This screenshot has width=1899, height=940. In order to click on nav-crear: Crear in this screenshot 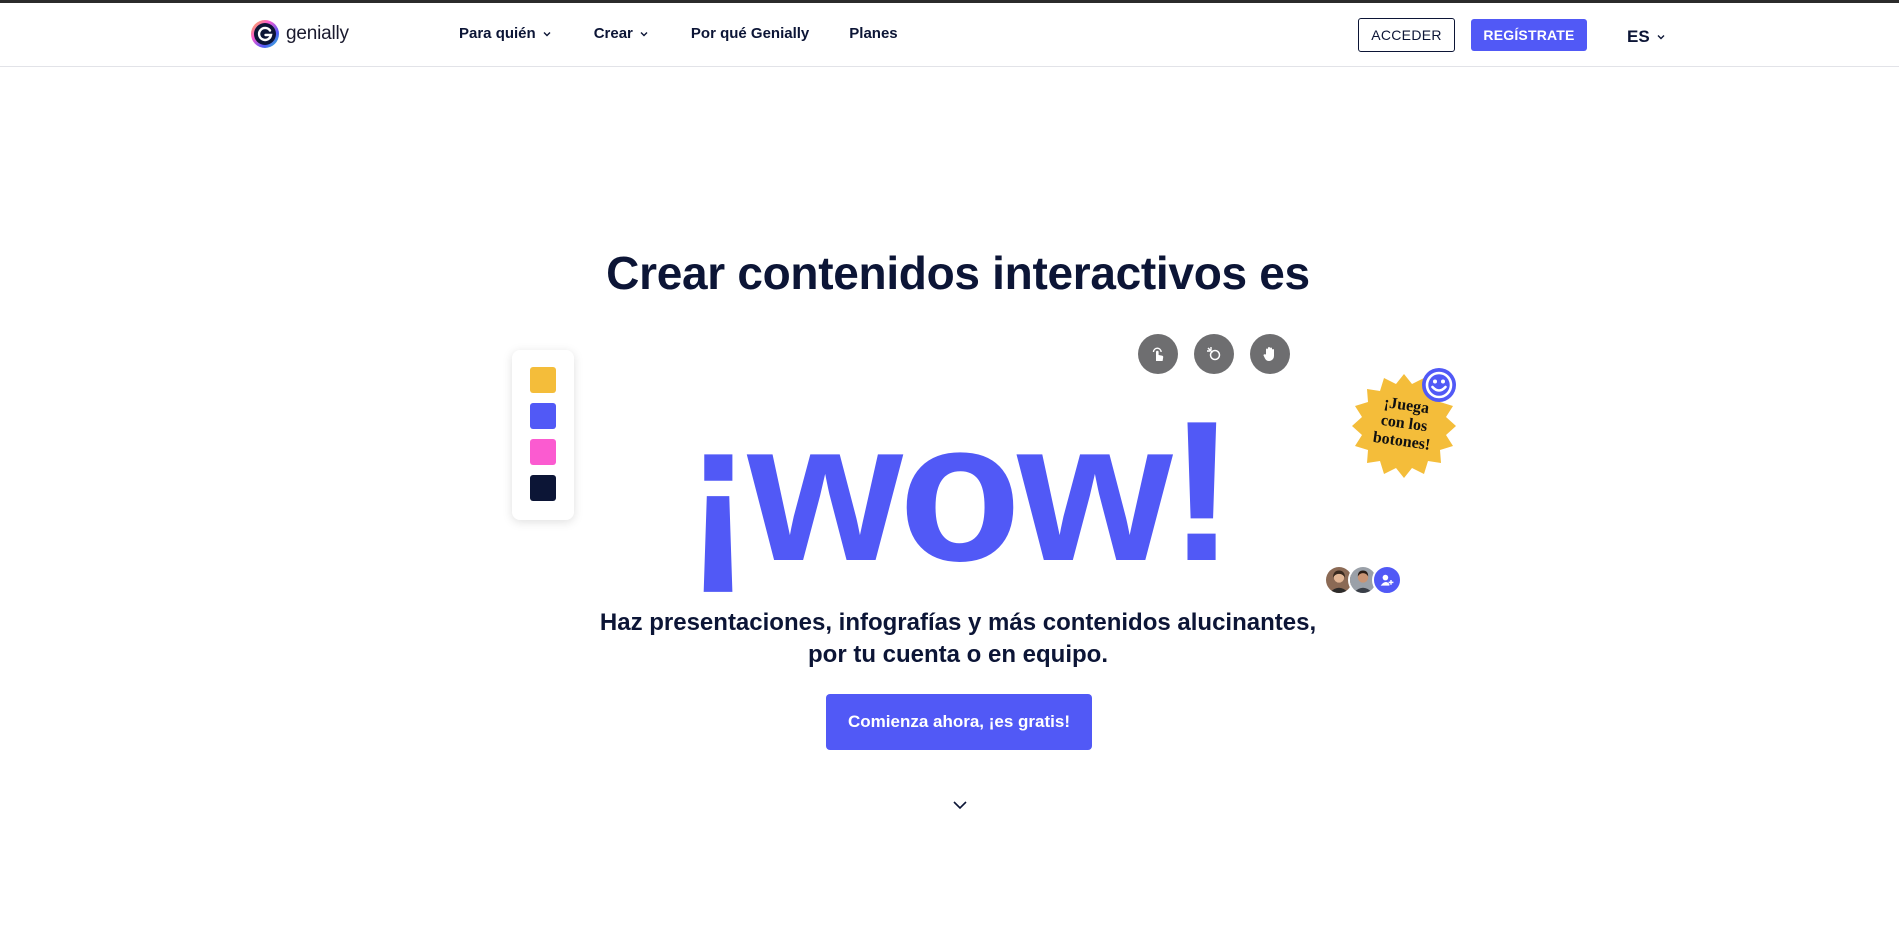, I will do `click(621, 33)`.